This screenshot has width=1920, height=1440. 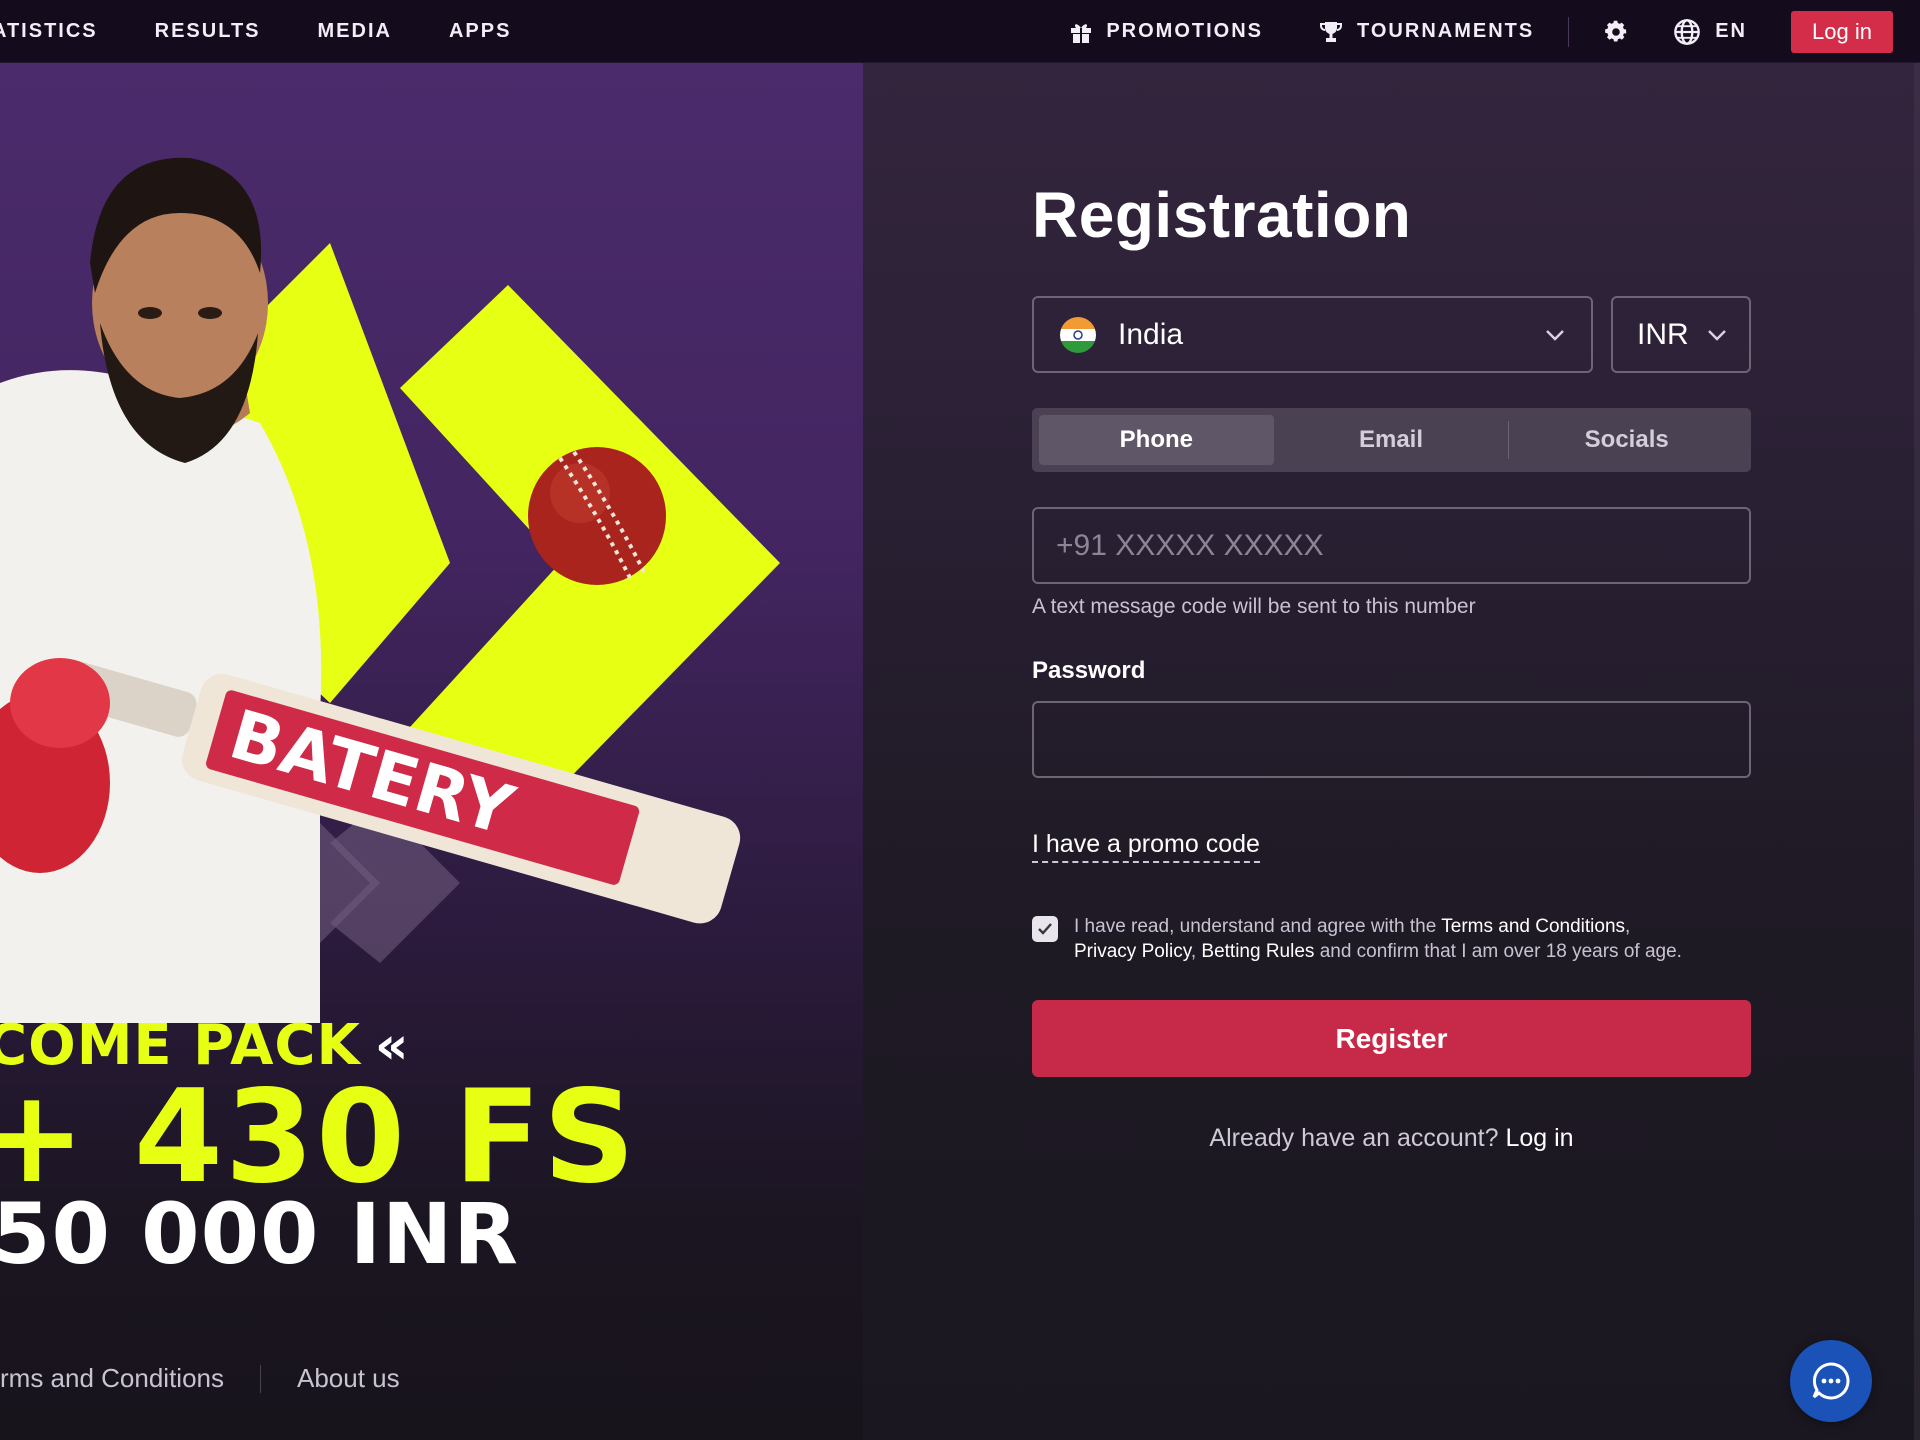 I want to click on password-label: Password, so click(x=1089, y=670).